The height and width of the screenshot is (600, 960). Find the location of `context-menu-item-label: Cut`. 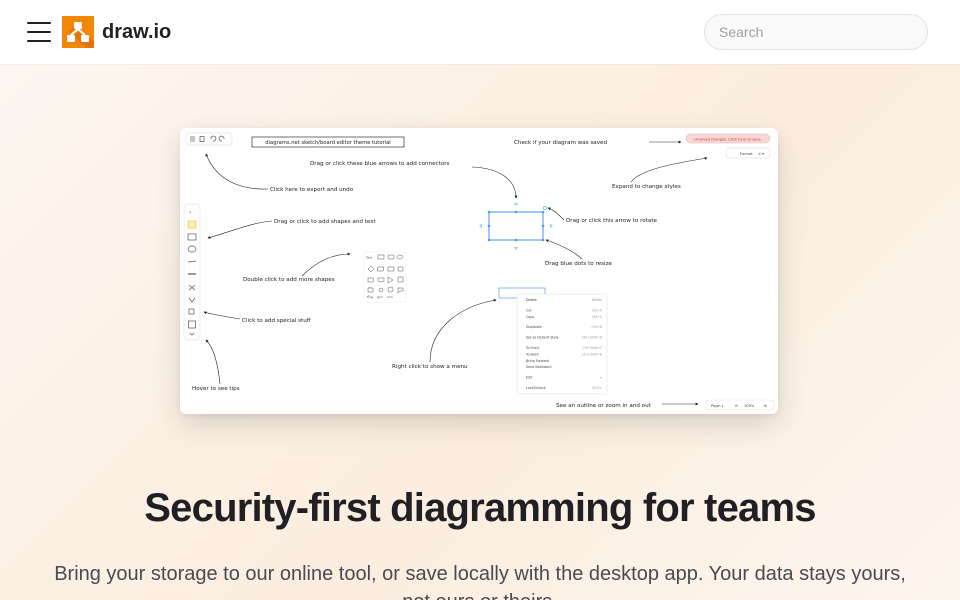

context-menu-item-label: Cut is located at coordinates (529, 310).